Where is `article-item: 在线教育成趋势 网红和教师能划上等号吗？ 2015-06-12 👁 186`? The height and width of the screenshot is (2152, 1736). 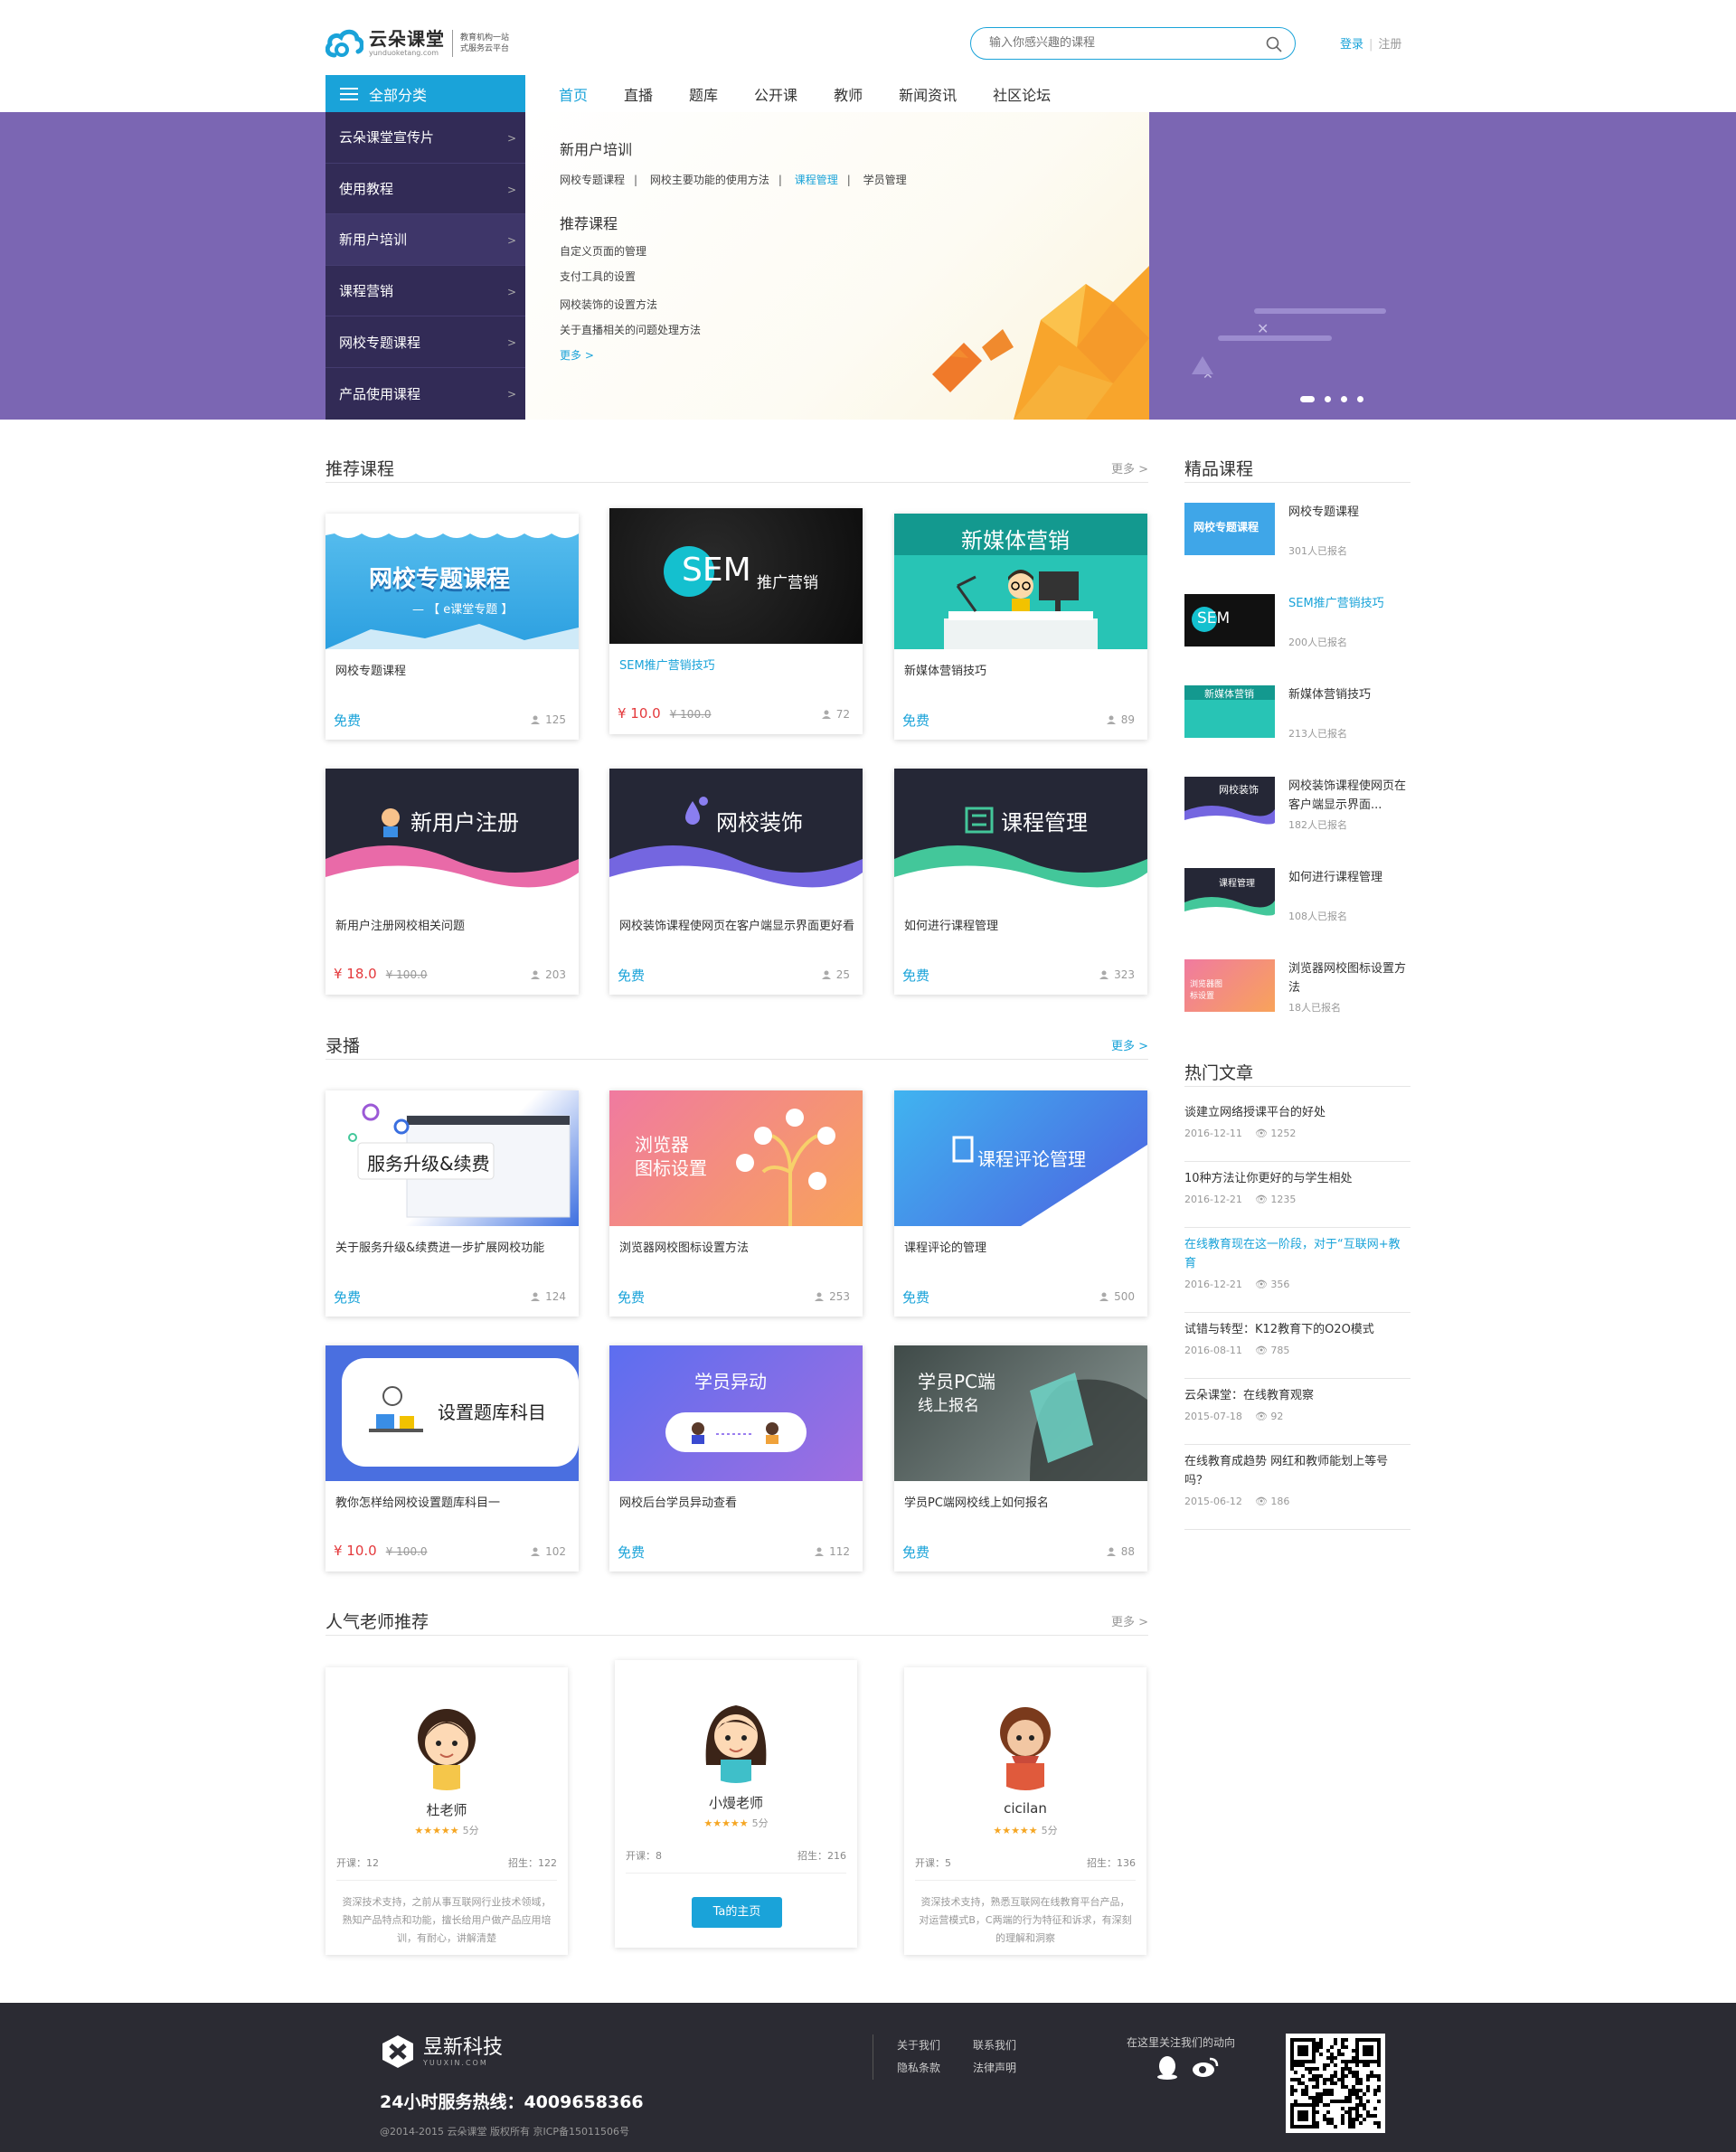 article-item: 在线教育成趋势 网红和教师能划上等号吗？ 2015-06-12 👁 186 is located at coordinates (1297, 1491).